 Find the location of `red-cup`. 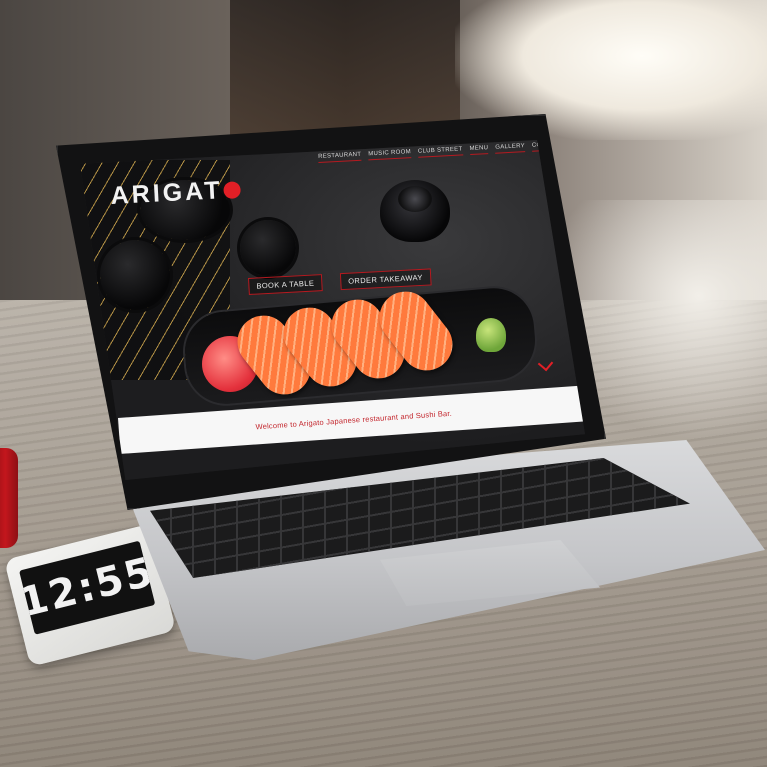

red-cup is located at coordinates (9, 498).